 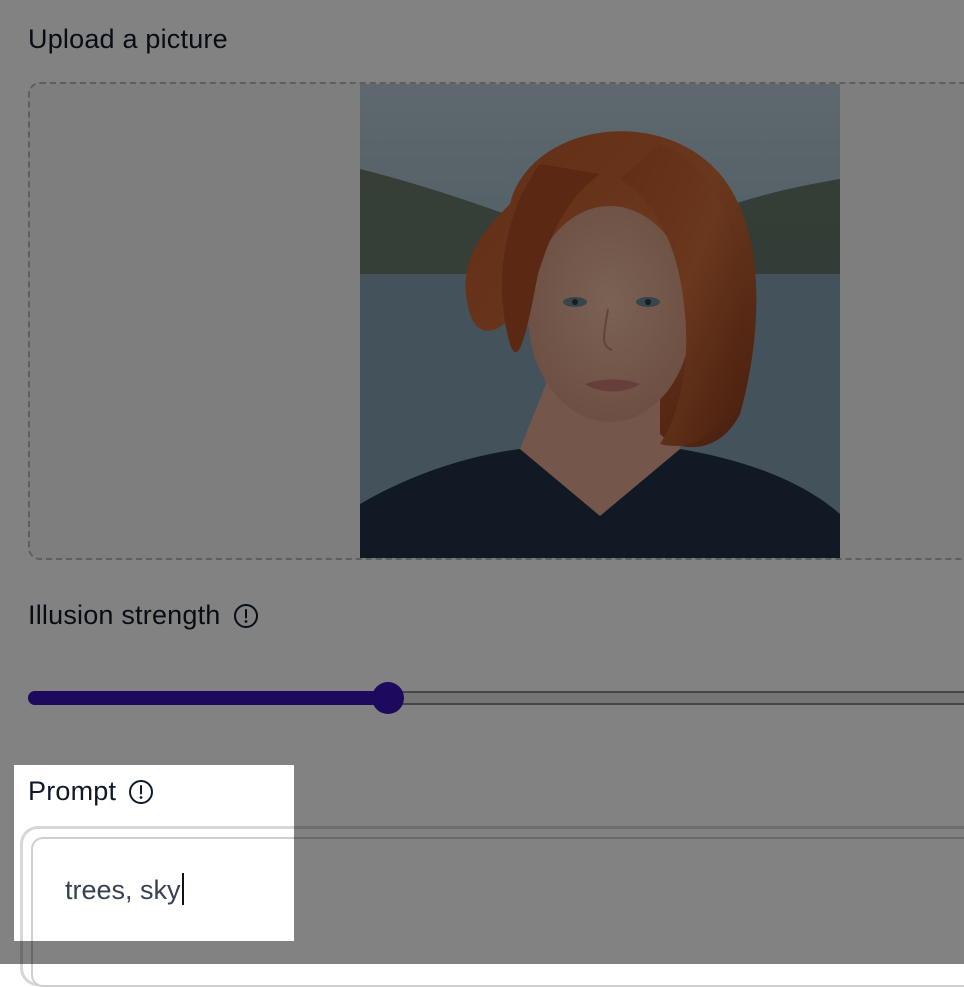 I want to click on upload-label-text: Upload a picture, so click(x=128, y=39).